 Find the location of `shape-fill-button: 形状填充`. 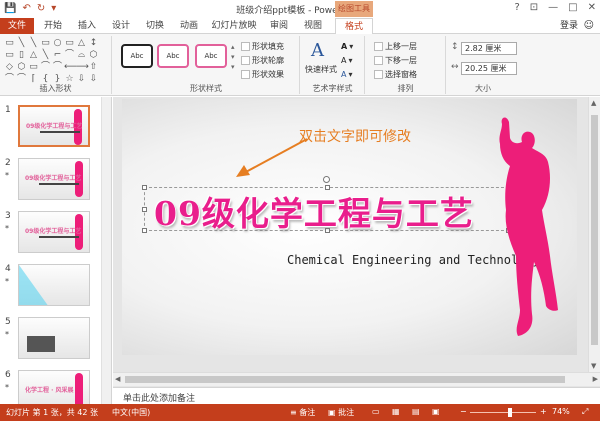

shape-fill-button: 形状填充 is located at coordinates (262, 46).